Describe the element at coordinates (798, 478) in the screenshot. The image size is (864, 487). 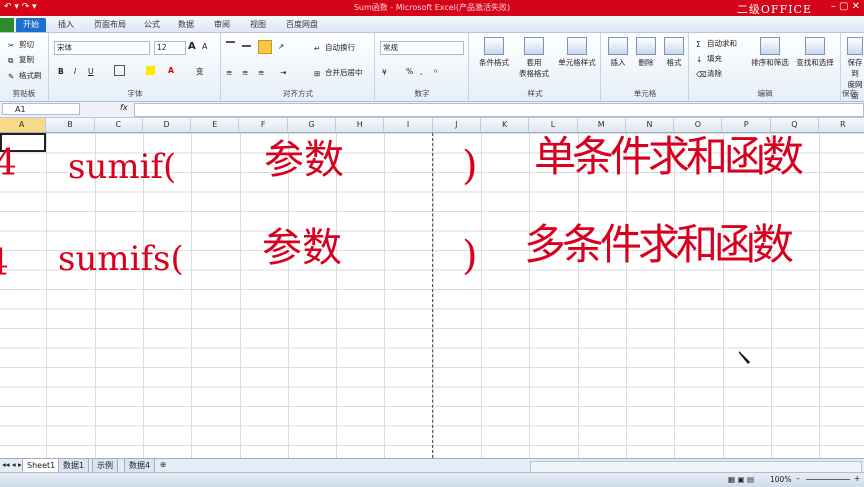
I see `zoom-out-button: –` at that location.